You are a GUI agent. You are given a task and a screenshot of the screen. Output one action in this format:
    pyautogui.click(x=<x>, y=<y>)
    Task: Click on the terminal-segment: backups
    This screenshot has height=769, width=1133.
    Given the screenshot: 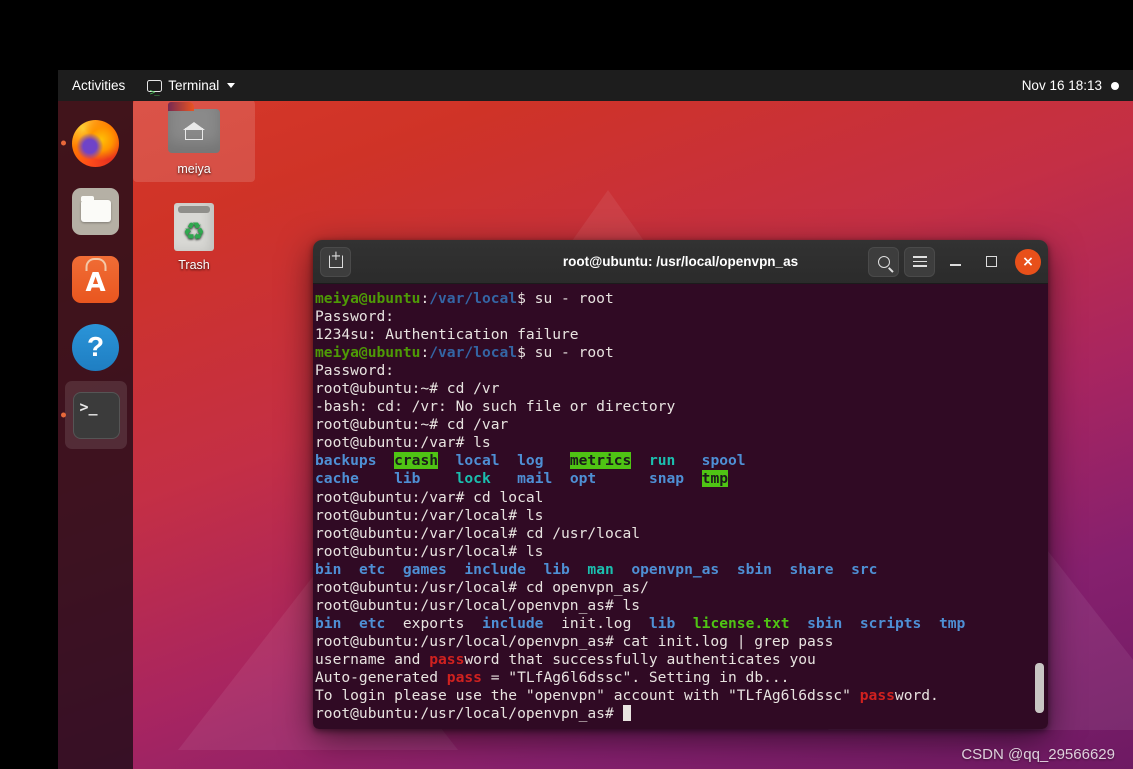 What is the action you would take?
    pyautogui.click(x=346, y=461)
    